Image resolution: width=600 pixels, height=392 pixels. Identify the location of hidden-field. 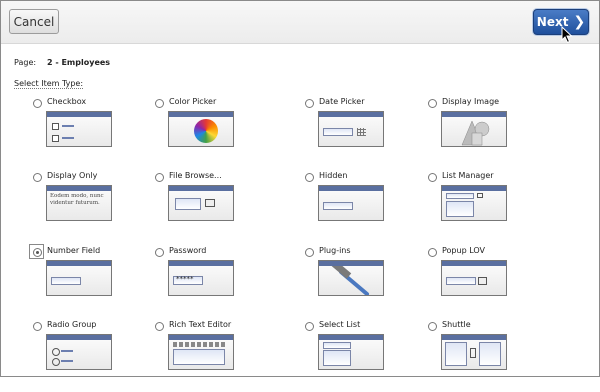
(338, 206).